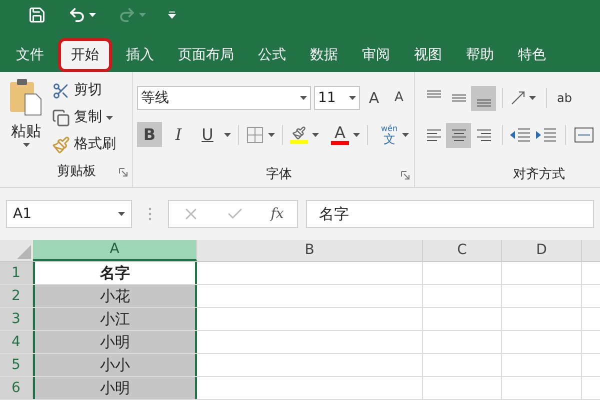 The image size is (600, 400). Describe the element at coordinates (82, 15) in the screenshot. I see `undo-icon` at that location.